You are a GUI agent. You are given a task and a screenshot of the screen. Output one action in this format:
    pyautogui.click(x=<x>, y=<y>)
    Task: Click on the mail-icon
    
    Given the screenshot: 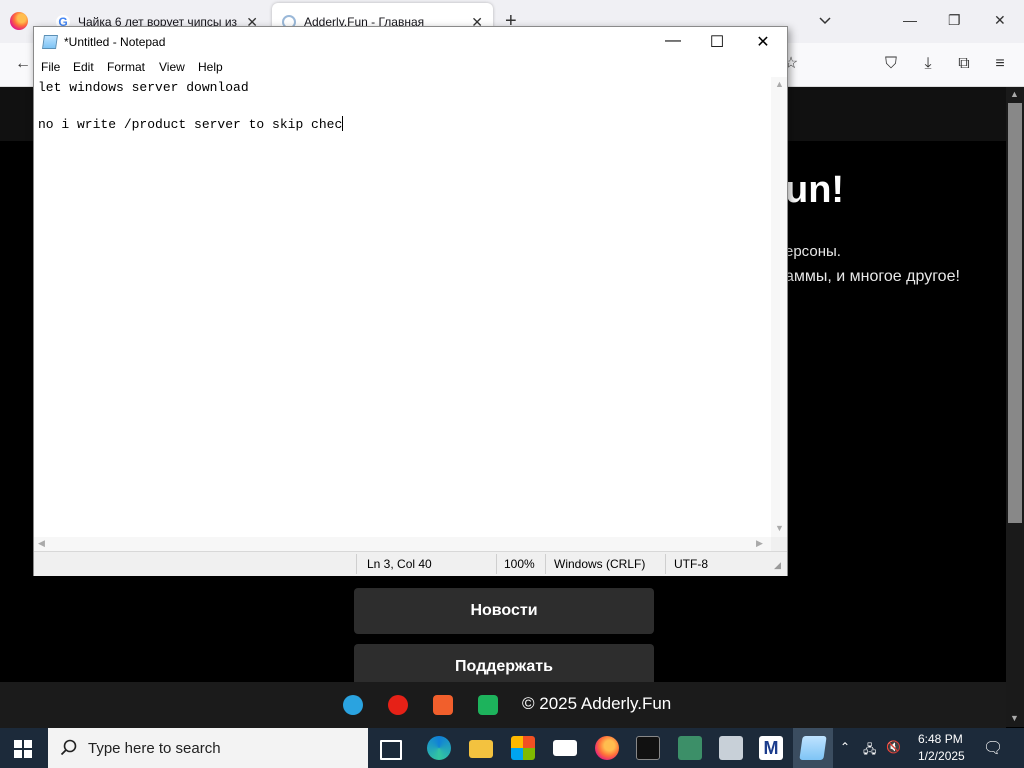 What is the action you would take?
    pyautogui.click(x=565, y=748)
    